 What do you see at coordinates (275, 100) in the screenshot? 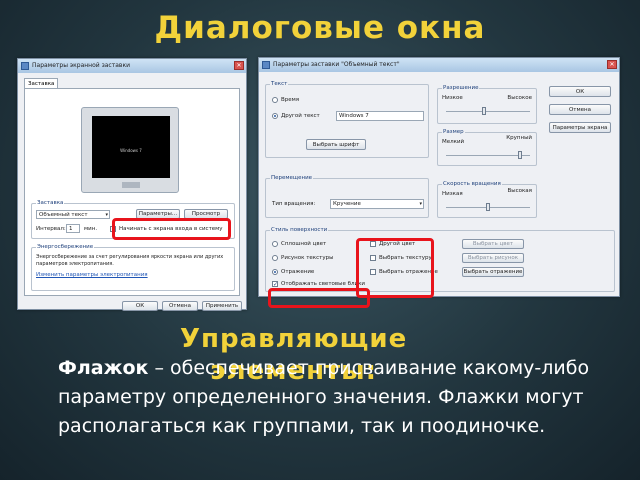
I see `time-radio` at bounding box center [275, 100].